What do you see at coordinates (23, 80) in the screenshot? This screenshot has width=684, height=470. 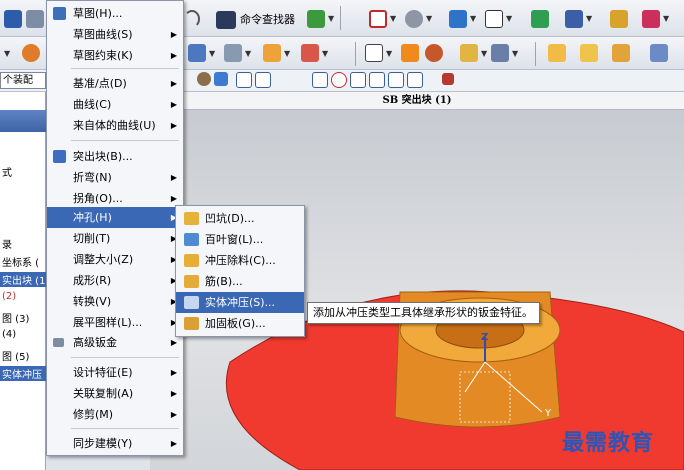 I see `assembly-field: 个装配` at bounding box center [23, 80].